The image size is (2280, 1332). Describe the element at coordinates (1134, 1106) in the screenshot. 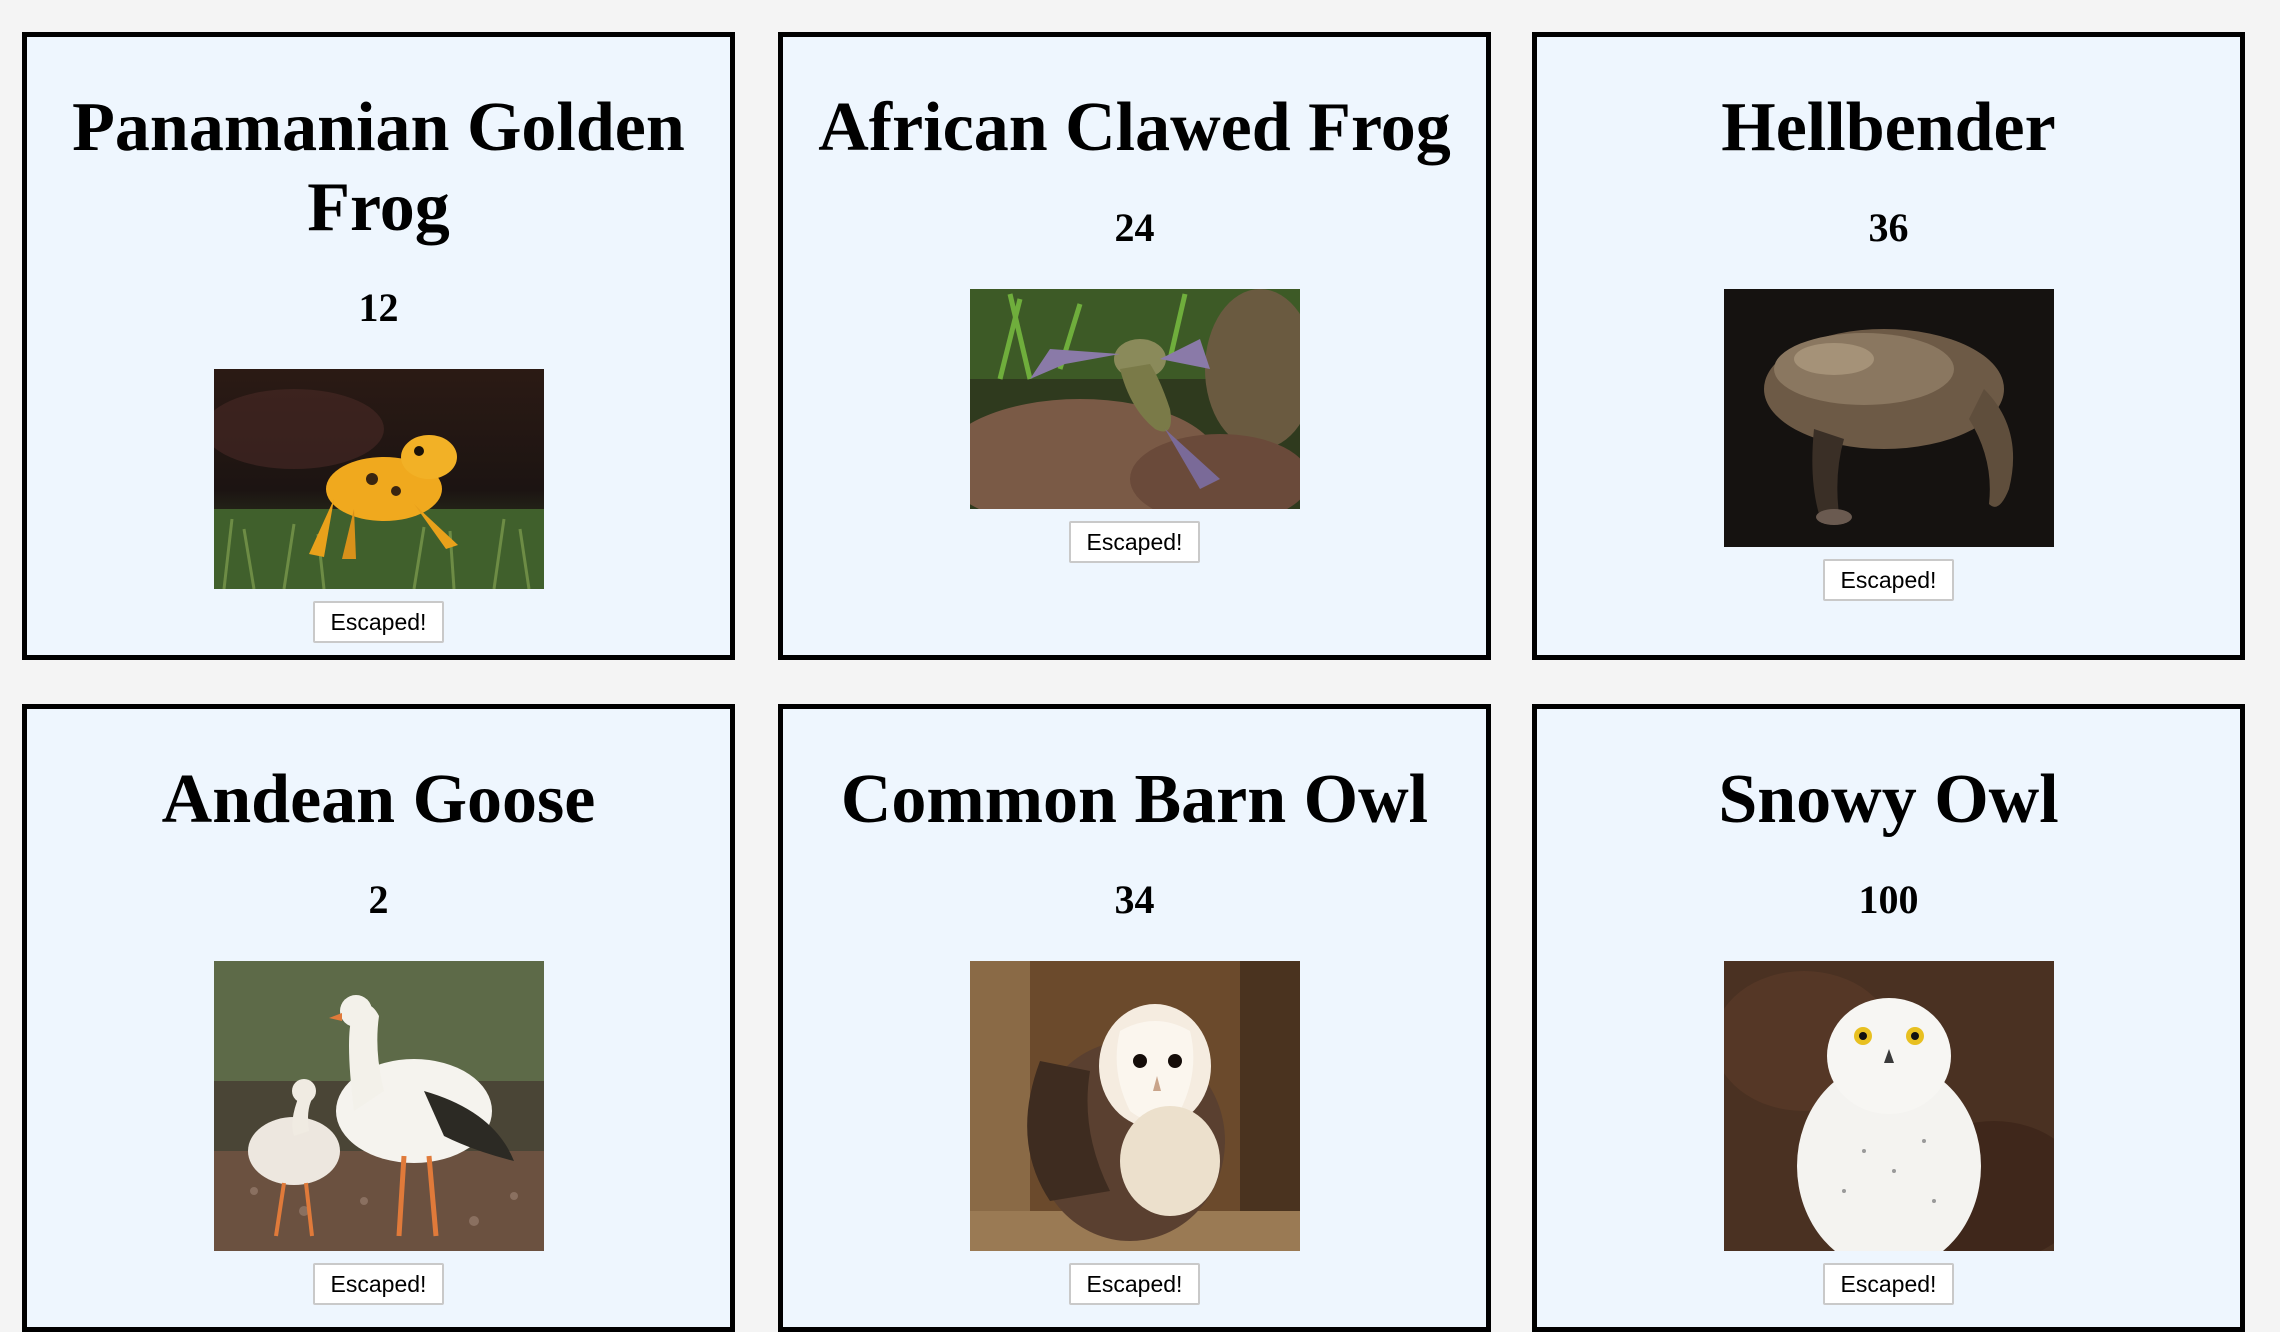

I see `animal-photo-barn-owl` at that location.